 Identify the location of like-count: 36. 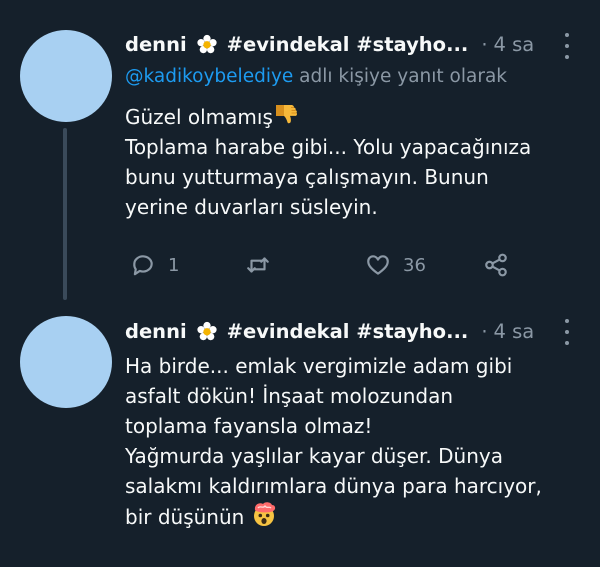
(414, 265).